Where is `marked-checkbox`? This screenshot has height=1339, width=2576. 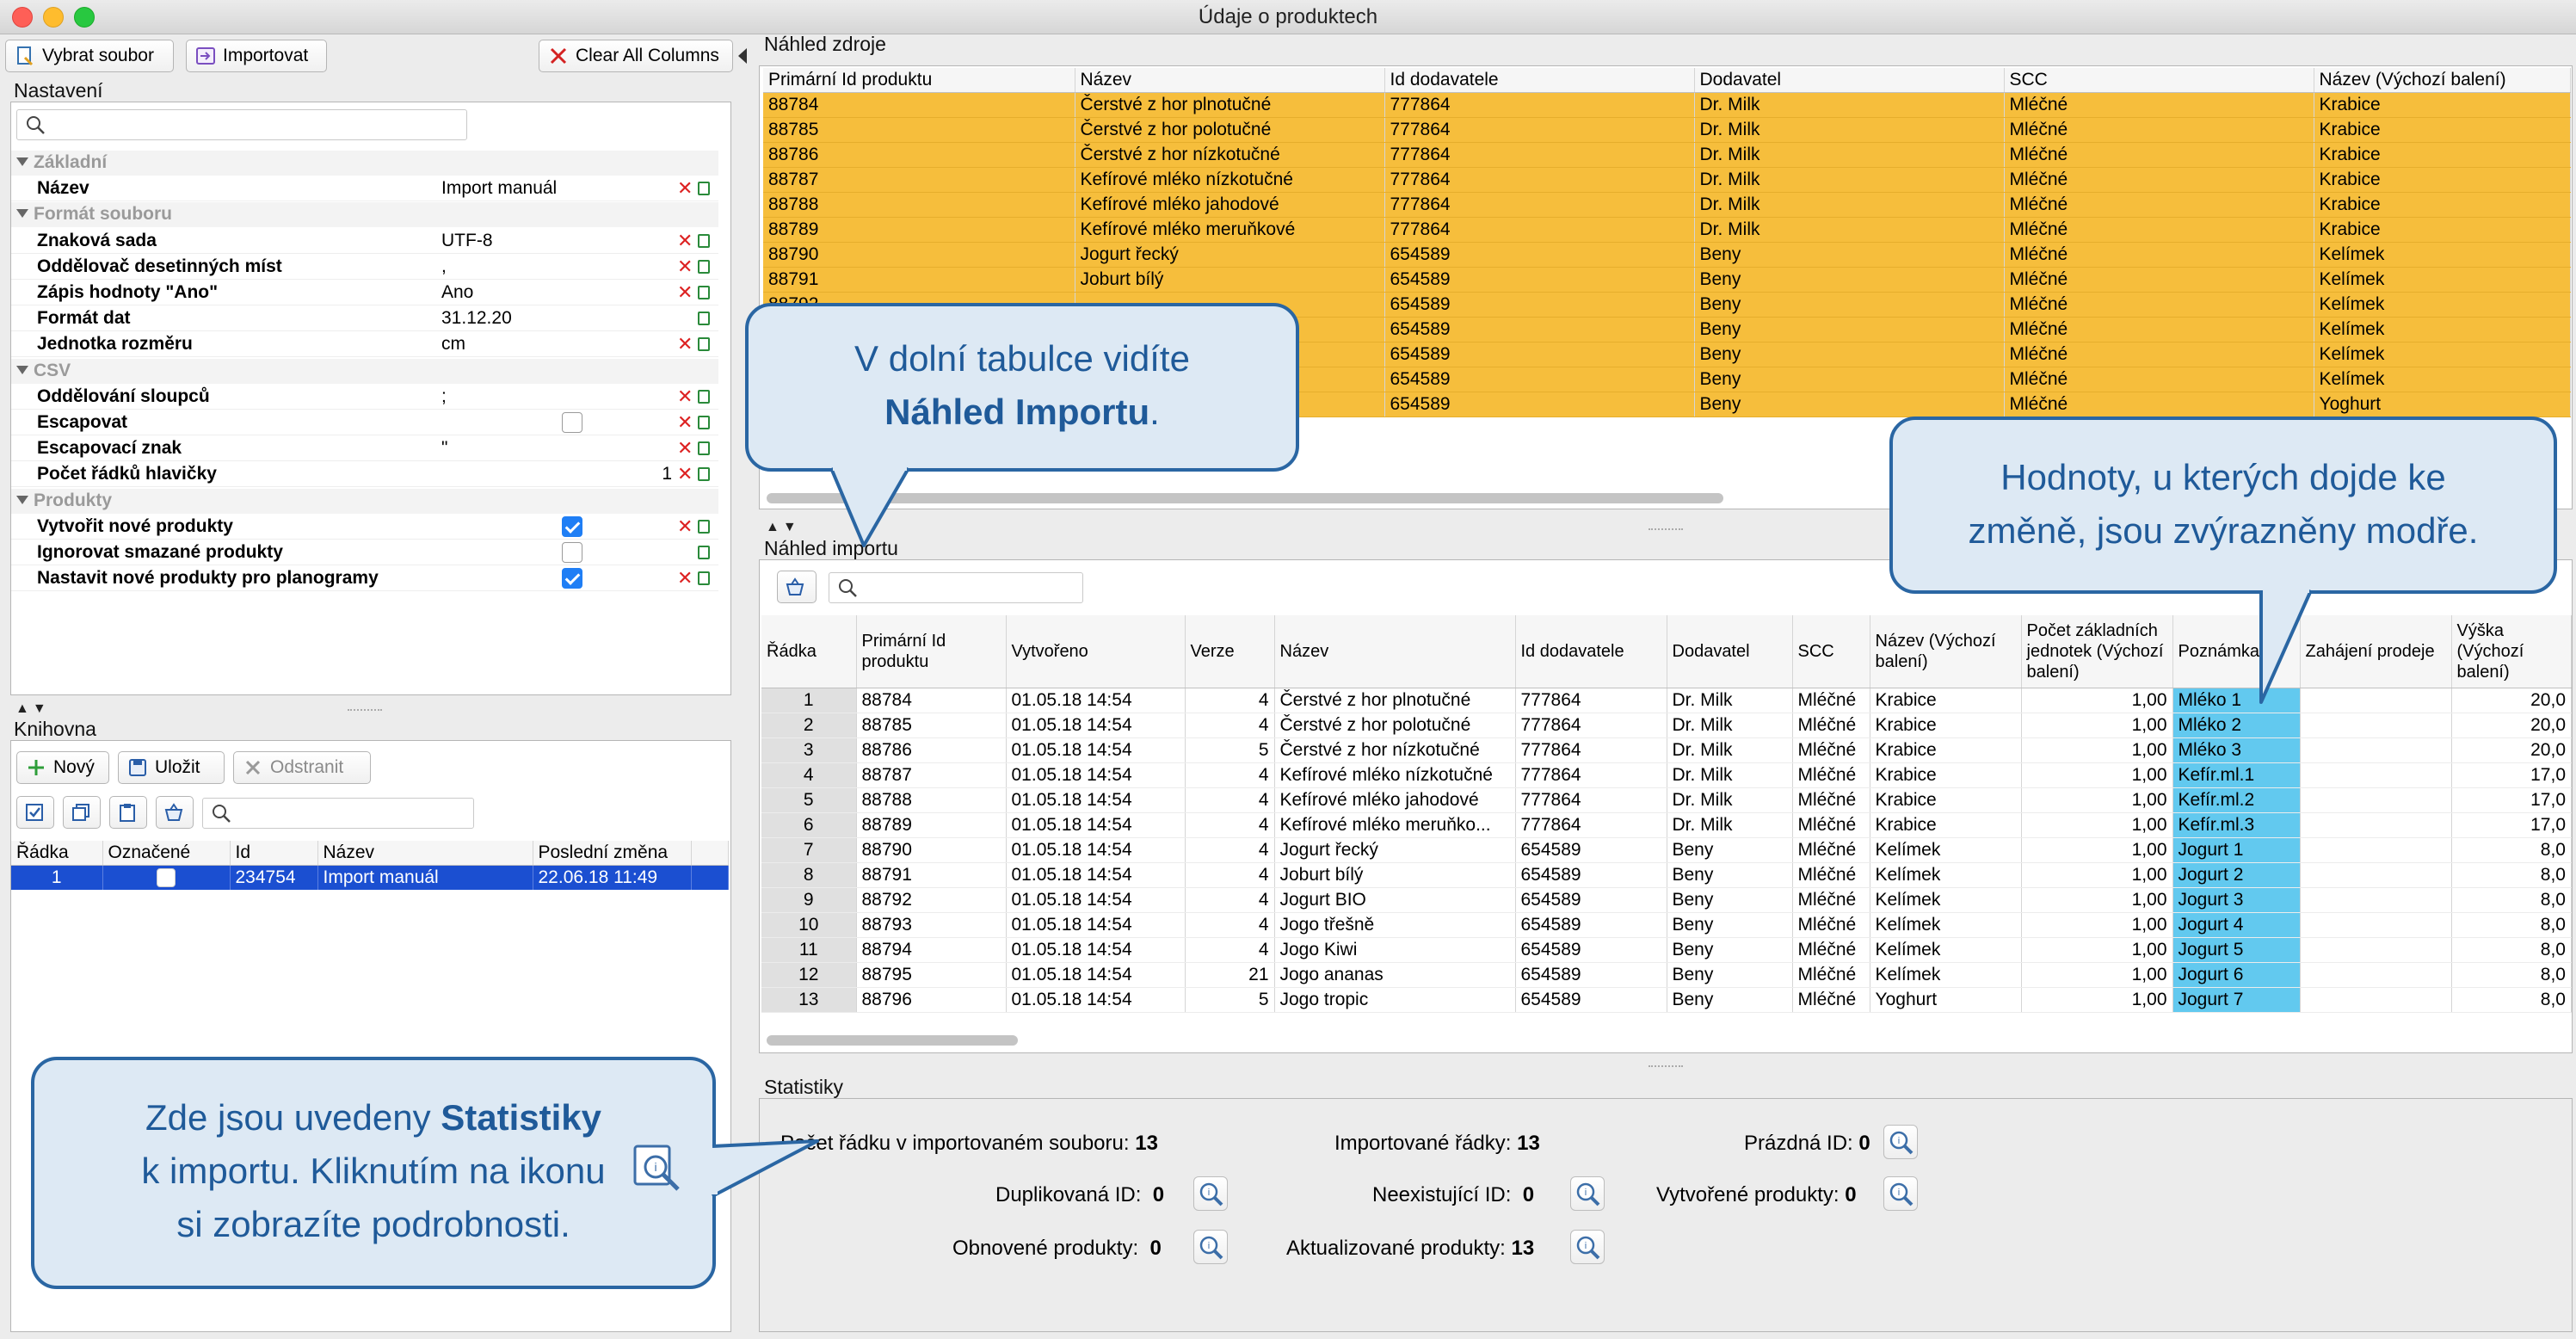 marked-checkbox is located at coordinates (166, 878).